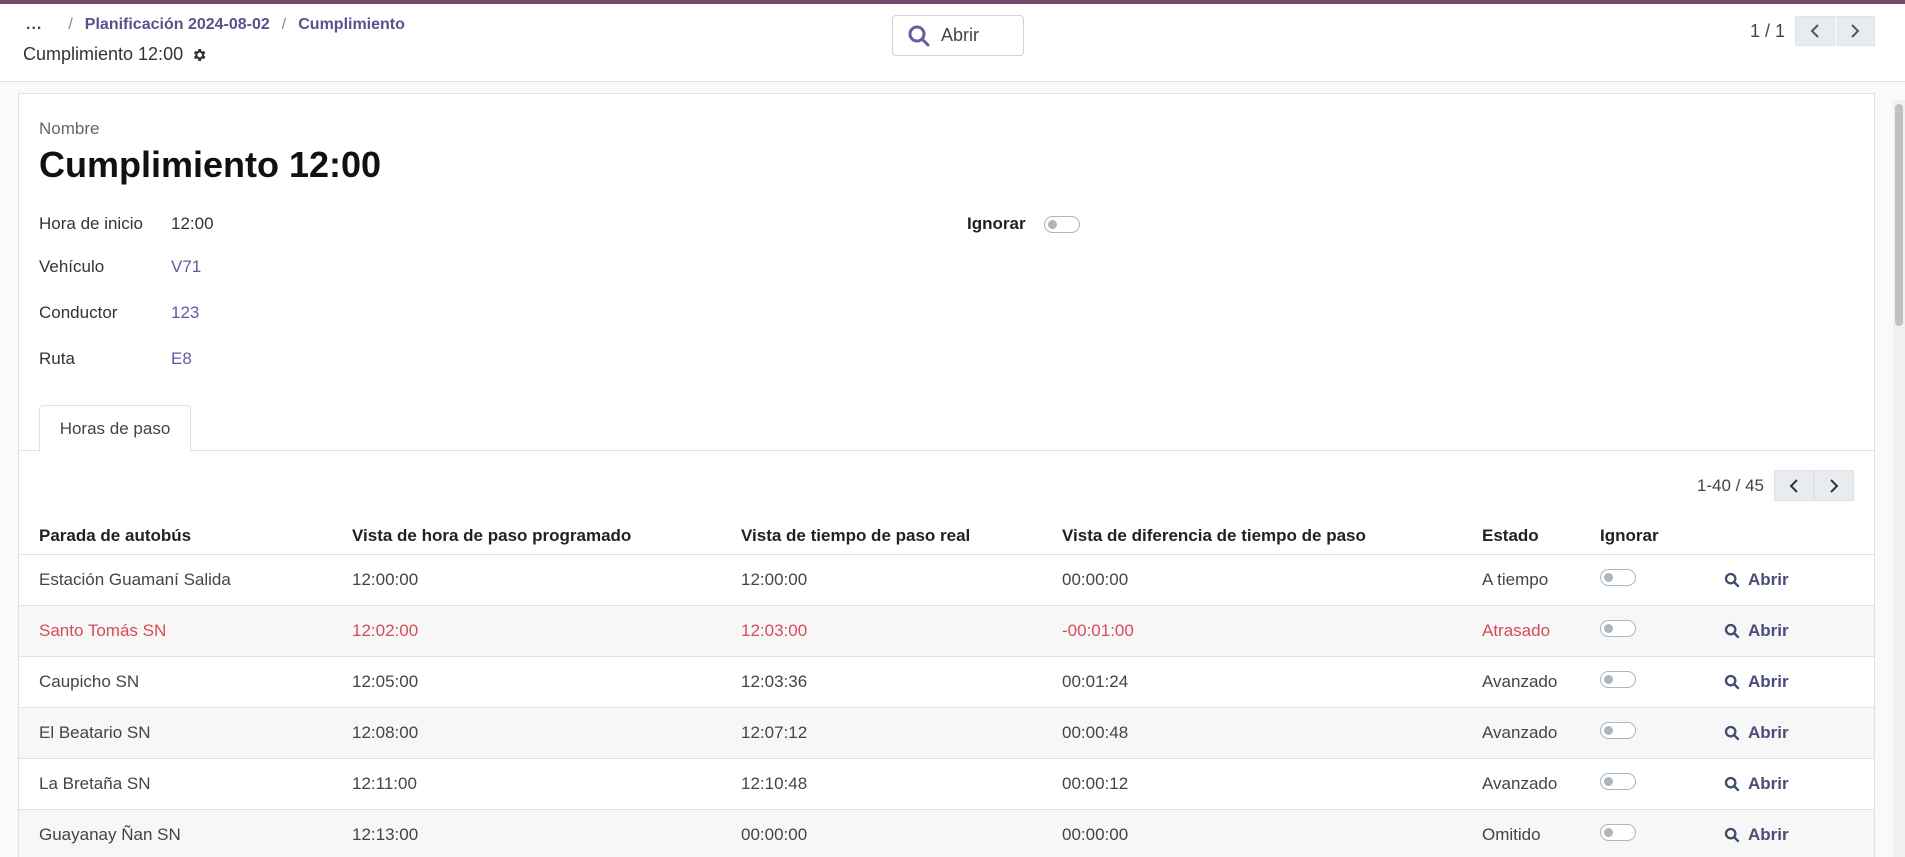 This screenshot has width=1905, height=857. Describe the element at coordinates (119, 313) in the screenshot. I see `field-driver: Conductor 123` at that location.